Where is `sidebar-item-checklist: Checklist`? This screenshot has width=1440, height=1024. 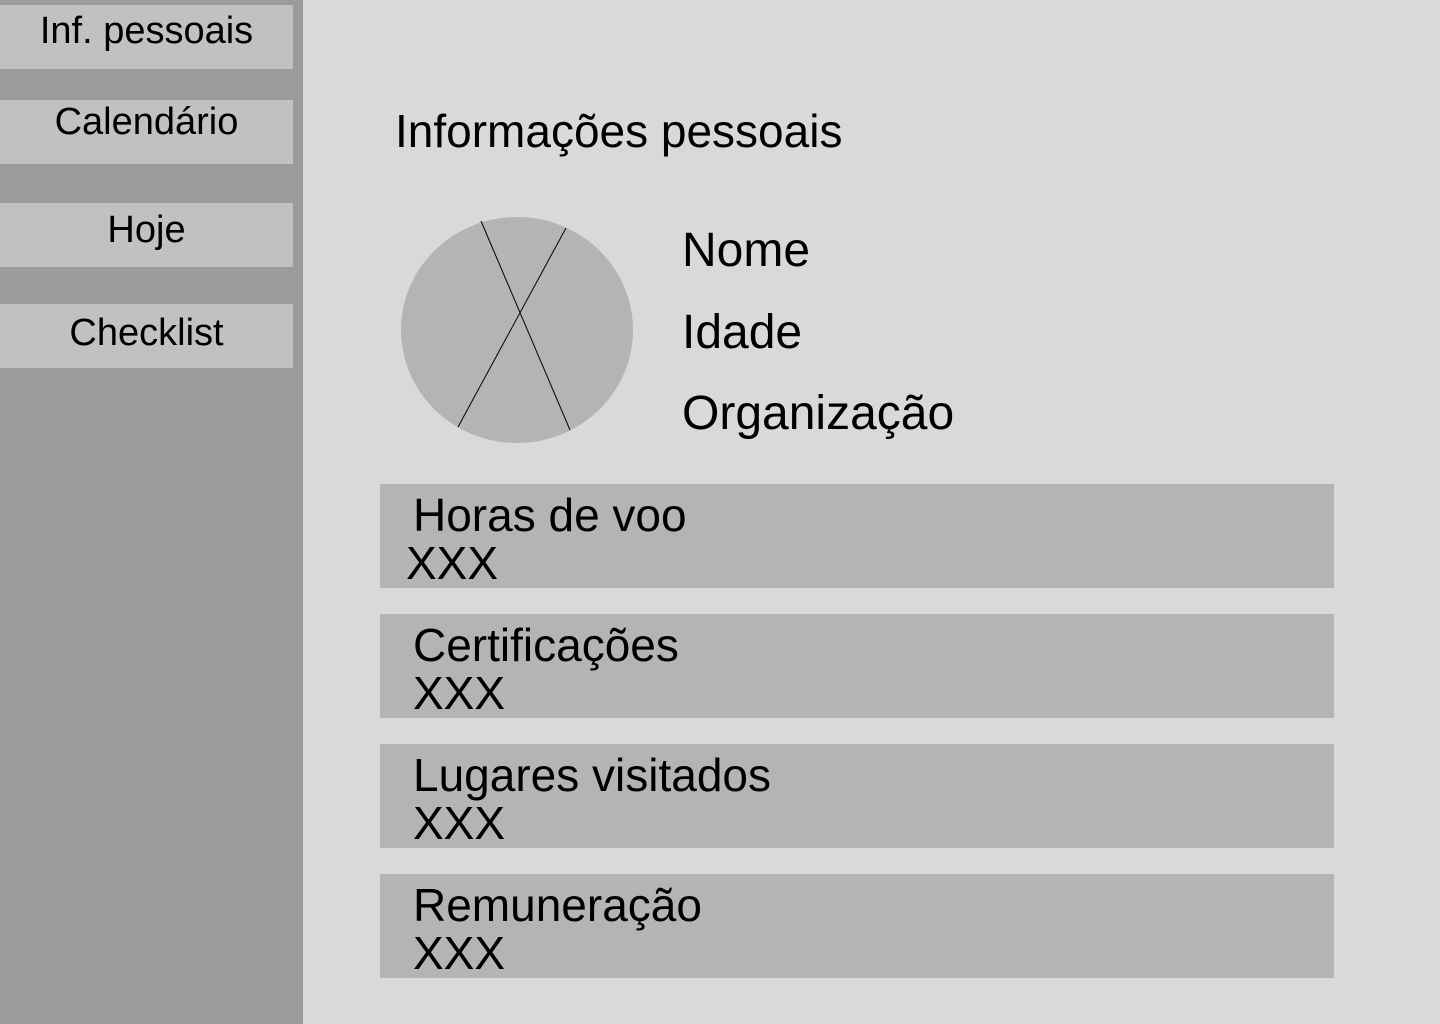 sidebar-item-checklist: Checklist is located at coordinates (146, 336).